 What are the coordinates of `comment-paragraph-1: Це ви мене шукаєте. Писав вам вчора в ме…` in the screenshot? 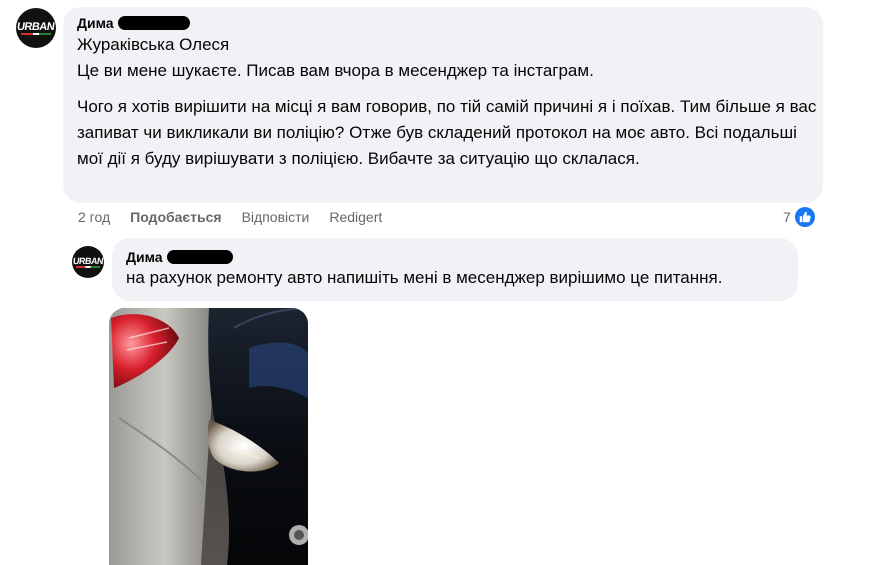 It's located at (335, 70).